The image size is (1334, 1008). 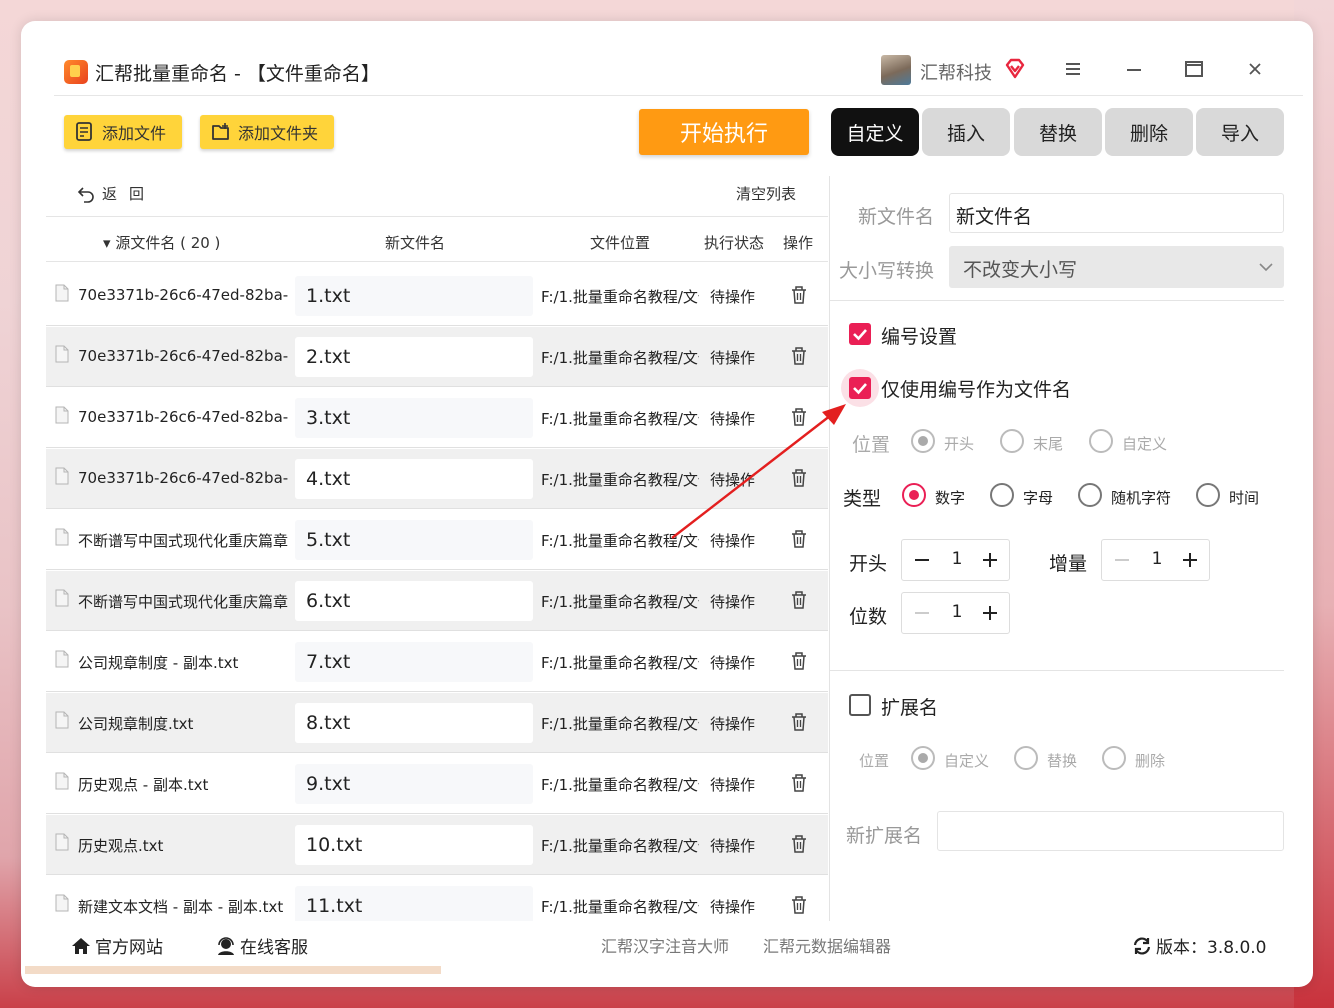 I want to click on new-filename-field: 8.txt, so click(x=414, y=723).